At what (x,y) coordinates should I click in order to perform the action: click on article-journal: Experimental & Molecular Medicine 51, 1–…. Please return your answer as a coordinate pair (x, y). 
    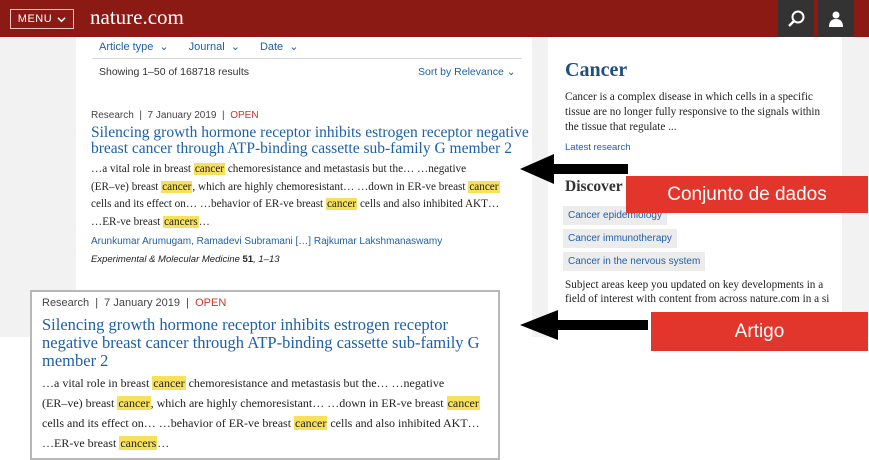
    Looking at the image, I should click on (185, 259).